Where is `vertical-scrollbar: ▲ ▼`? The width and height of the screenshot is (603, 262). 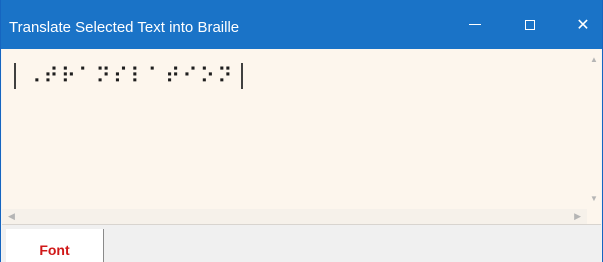
vertical-scrollbar: ▲ ▼ is located at coordinates (594, 129).